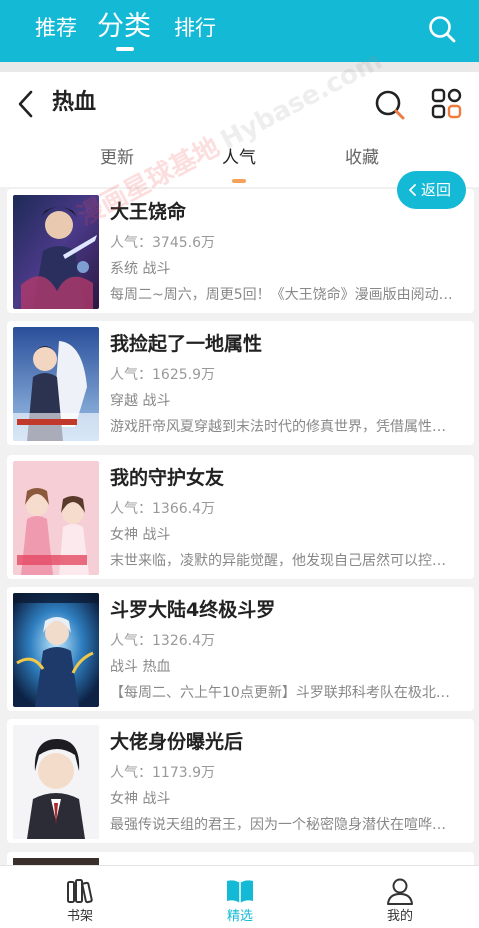 The height and width of the screenshot is (928, 479). Describe the element at coordinates (239, 916) in the screenshot. I see `nav-label: 精选` at that location.